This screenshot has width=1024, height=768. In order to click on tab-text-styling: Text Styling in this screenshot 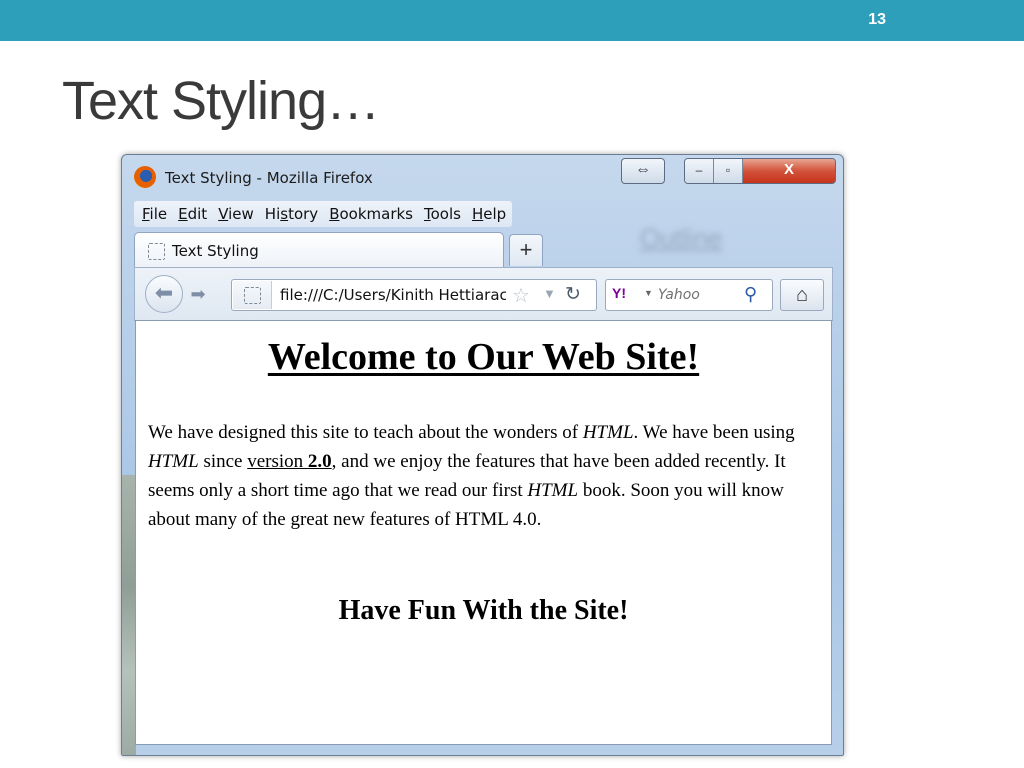, I will do `click(319, 250)`.